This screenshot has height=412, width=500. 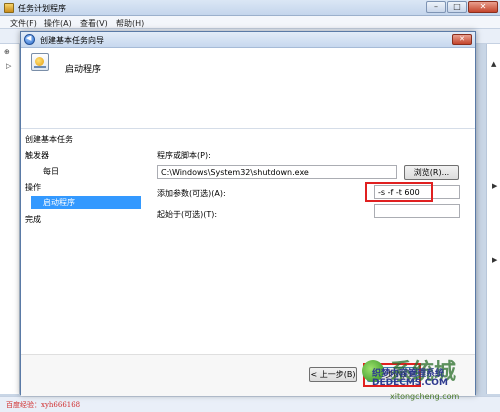 What do you see at coordinates (43, 405) in the screenshot?
I see `watermark-text: 百度经验：xyh666168` at bounding box center [43, 405].